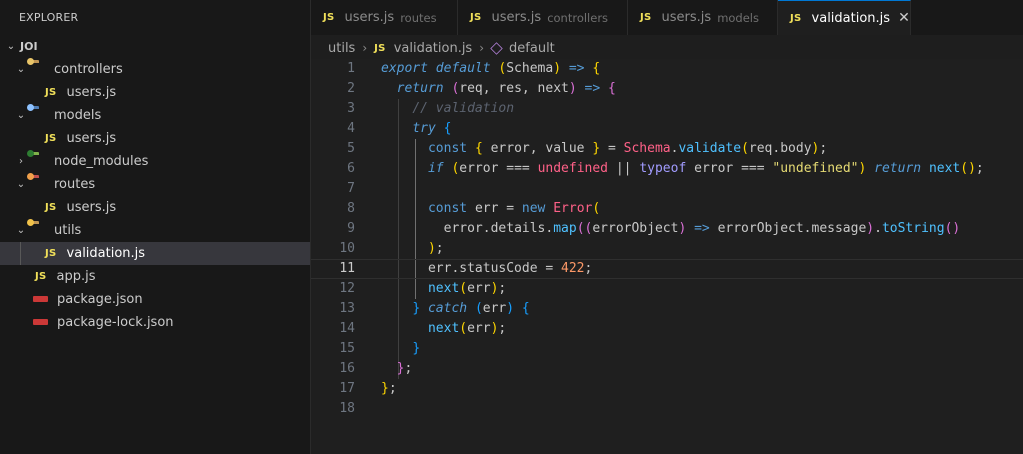 The height and width of the screenshot is (454, 1023). What do you see at coordinates (351, 88) in the screenshot?
I see `line-number: 2` at bounding box center [351, 88].